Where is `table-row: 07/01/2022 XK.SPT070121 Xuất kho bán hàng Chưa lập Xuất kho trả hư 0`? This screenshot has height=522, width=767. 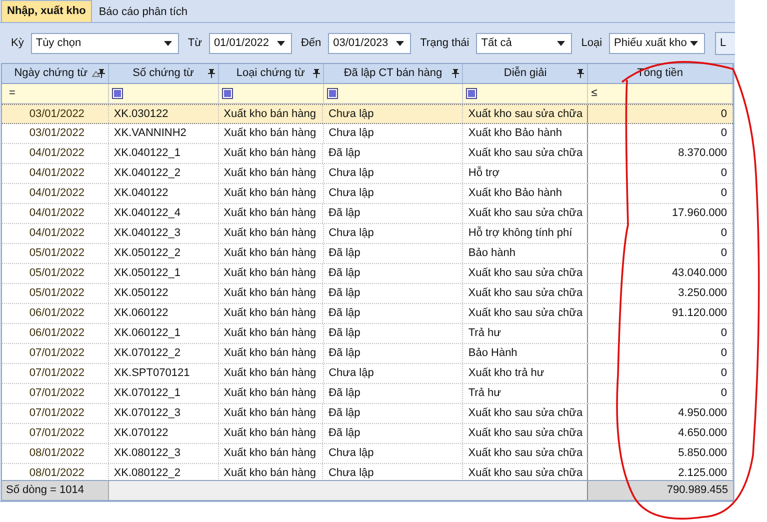
table-row: 07/01/2022 XK.SPT070121 Xuất kho bán hàng Chưa lập Xuất kho trả hư 0 is located at coordinates (367, 374).